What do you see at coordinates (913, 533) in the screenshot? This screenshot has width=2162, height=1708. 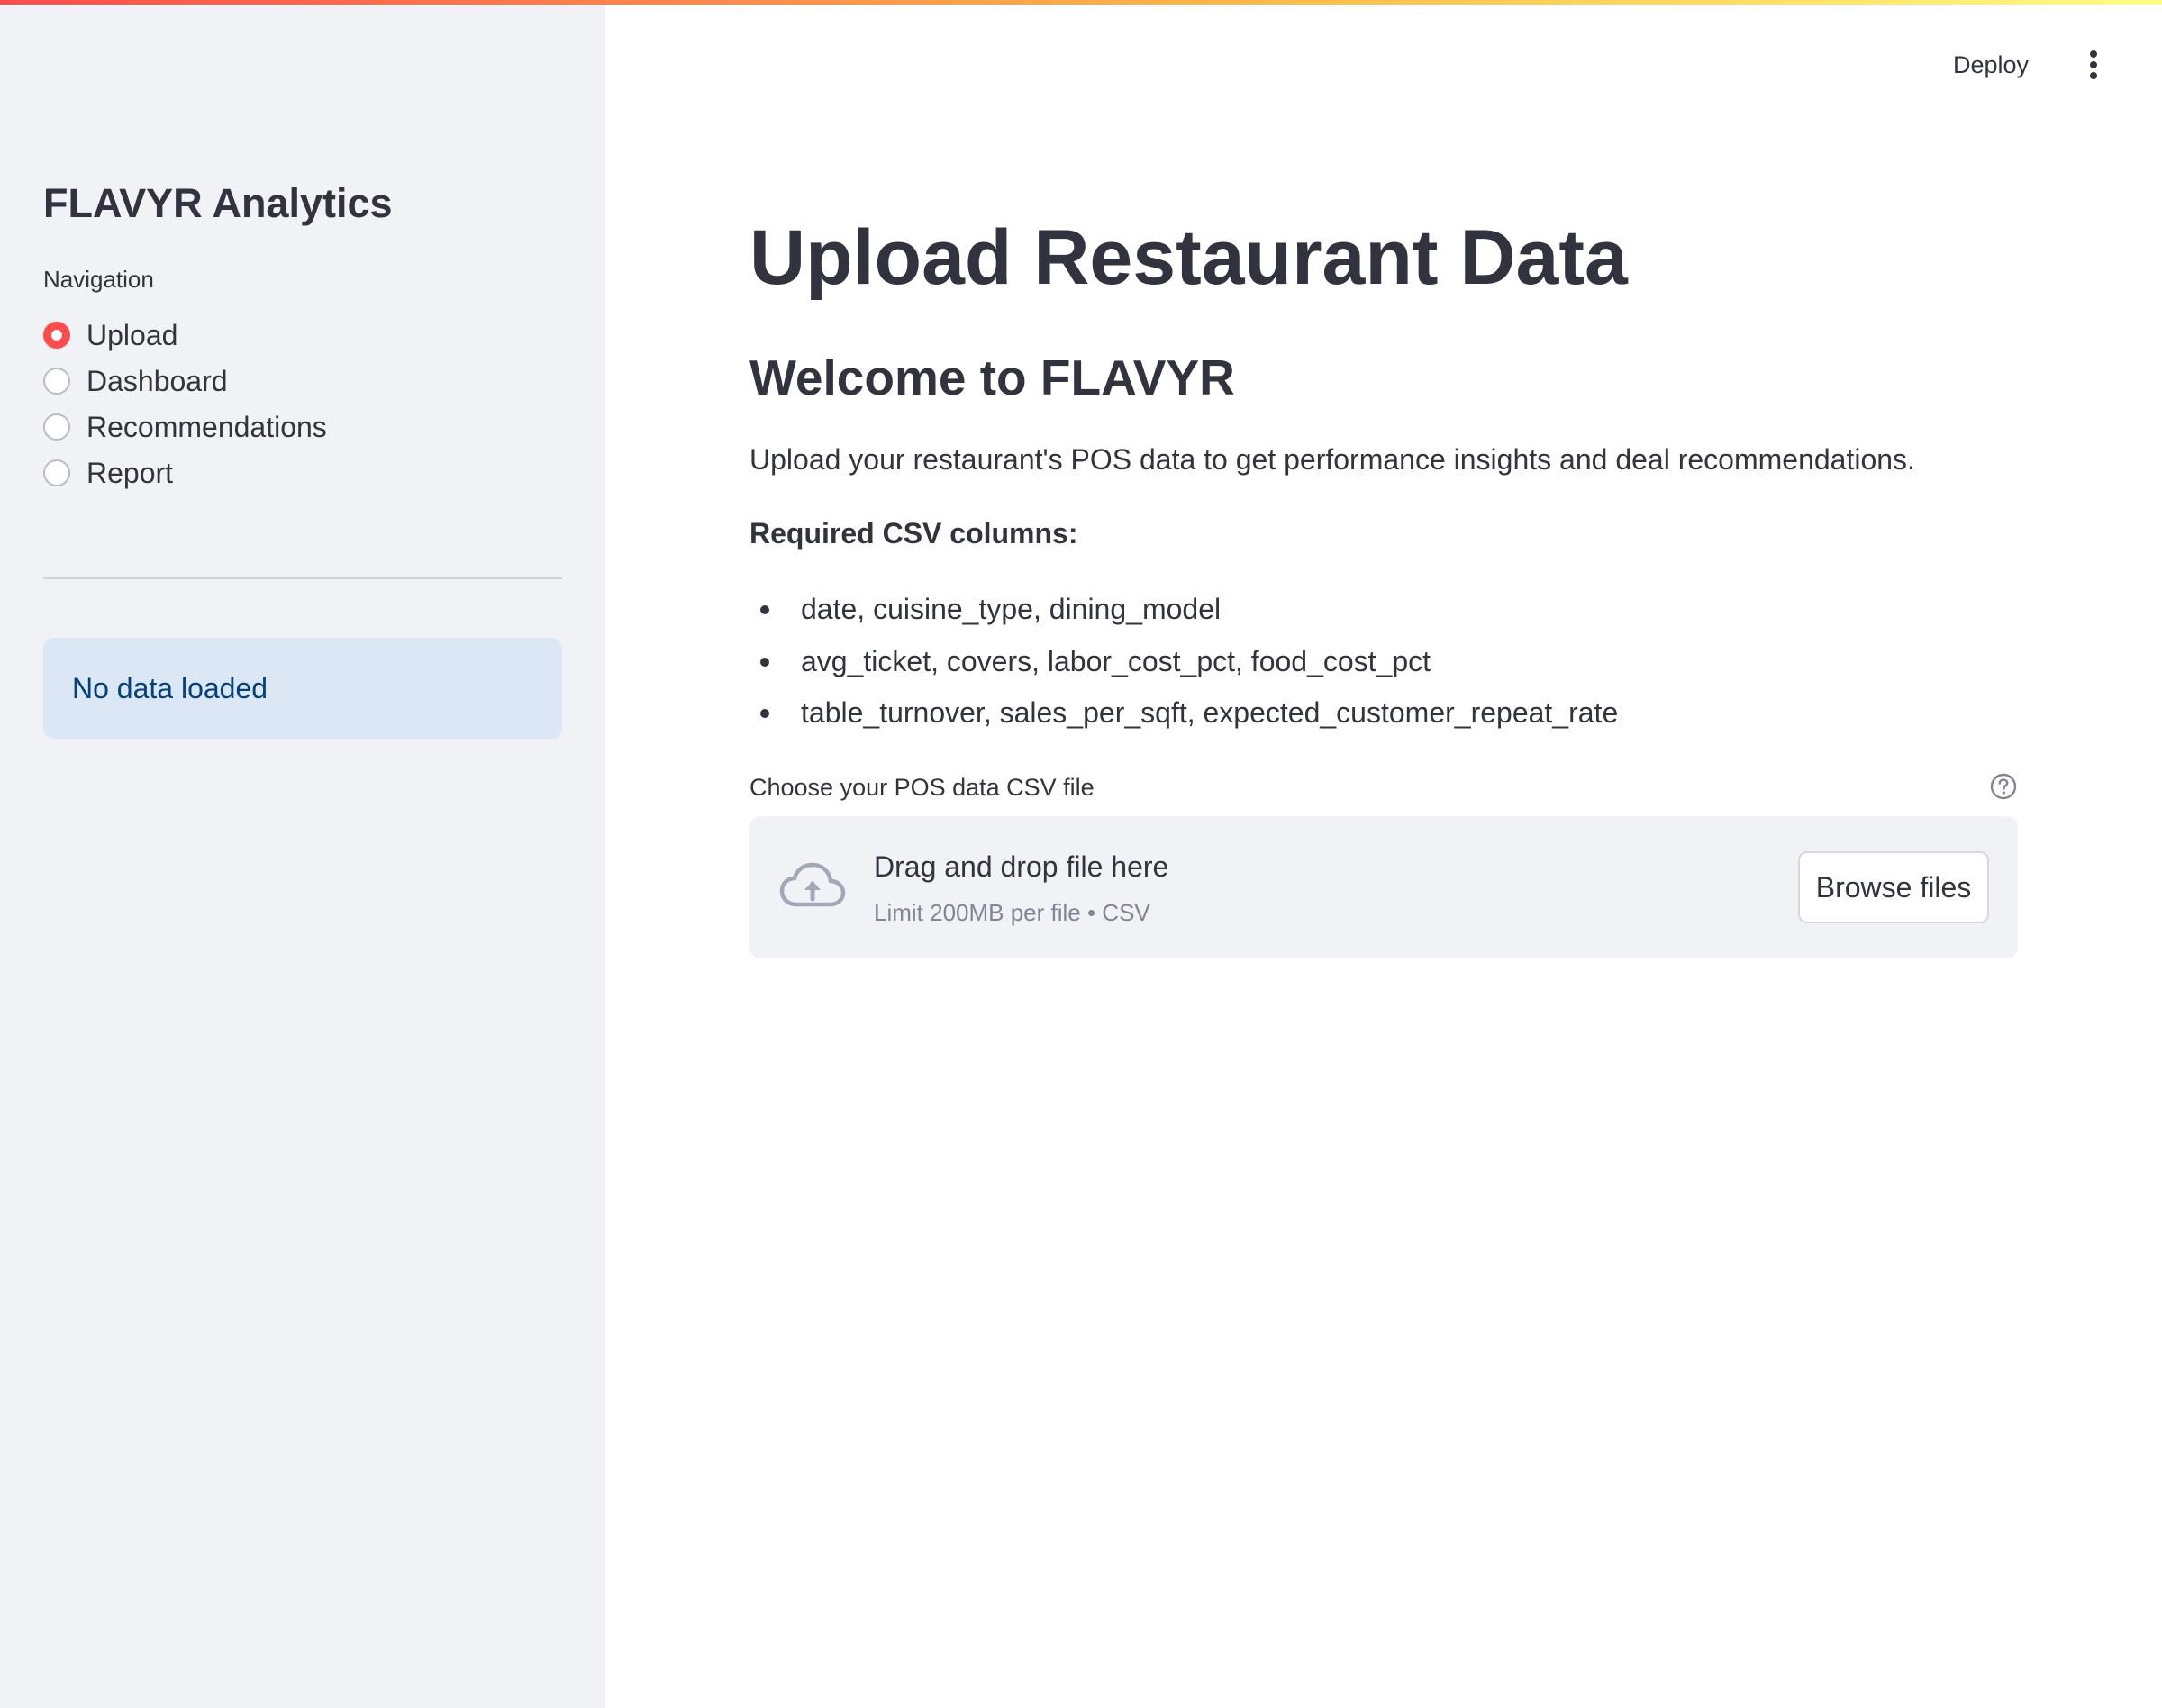 I see `required-columns-label: Required CSV columns:` at bounding box center [913, 533].